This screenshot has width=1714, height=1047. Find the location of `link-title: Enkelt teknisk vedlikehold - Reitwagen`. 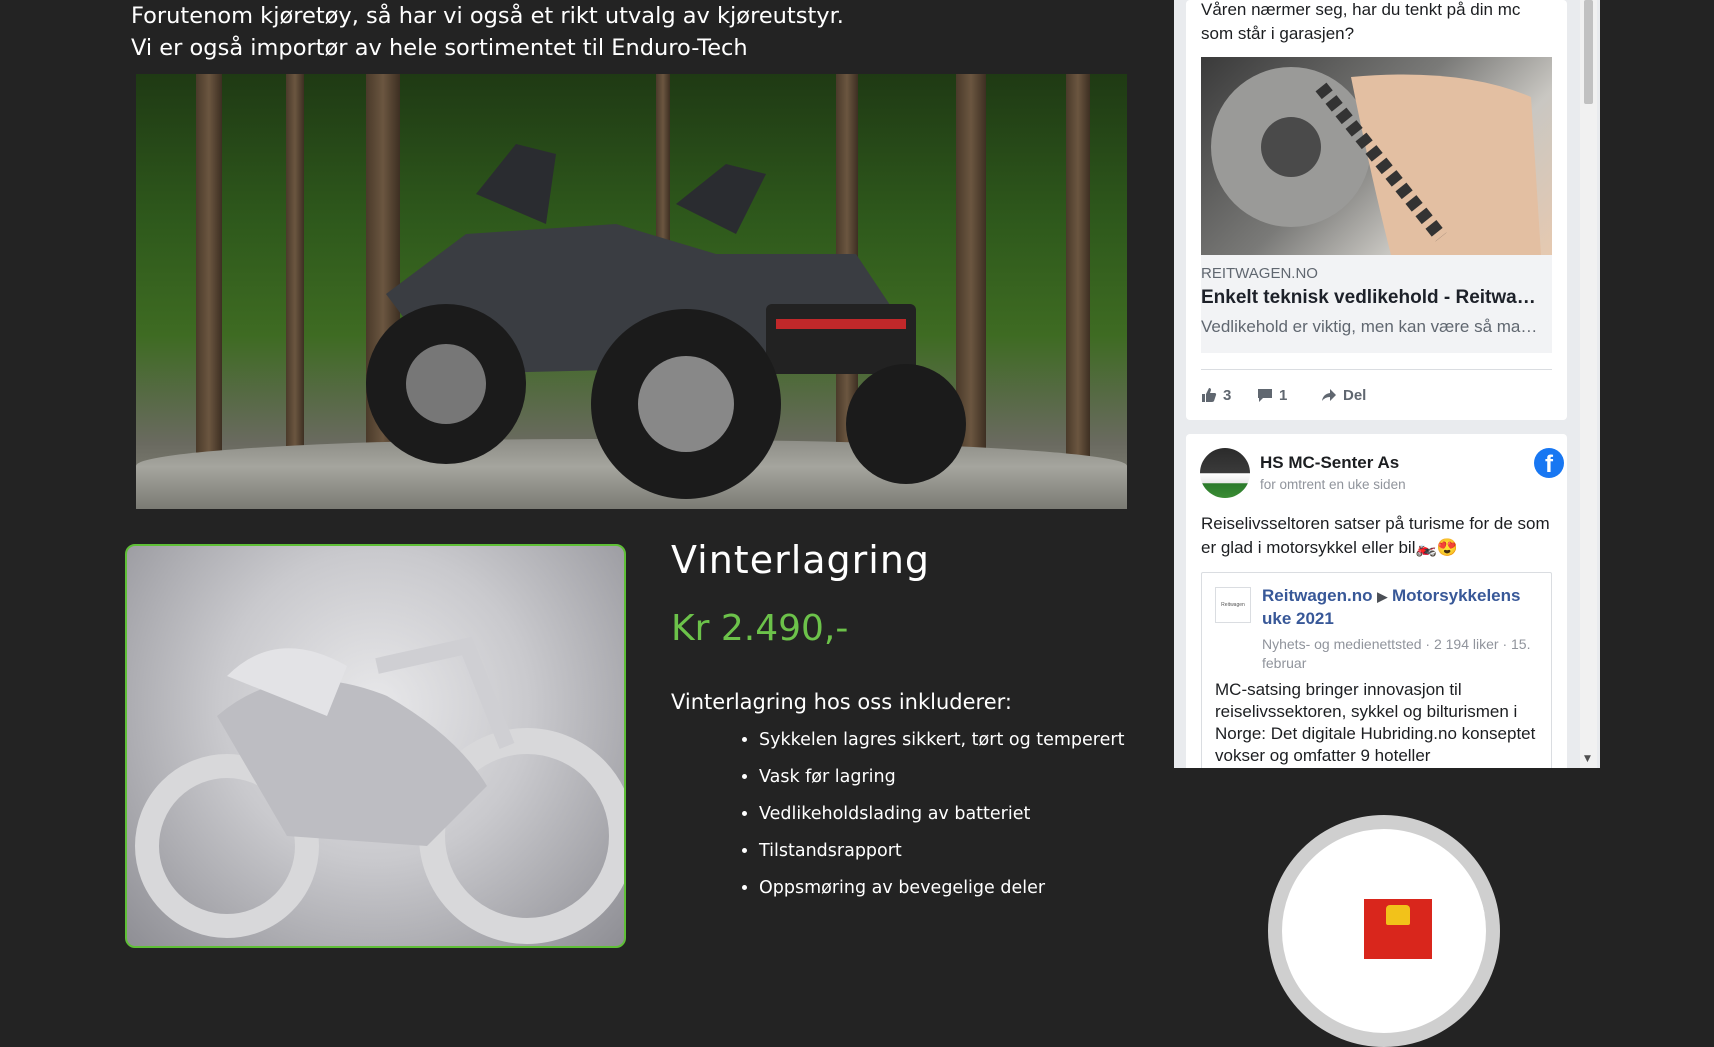

link-title: Enkelt teknisk vedlikehold - Reitwagen is located at coordinates (1373, 298).